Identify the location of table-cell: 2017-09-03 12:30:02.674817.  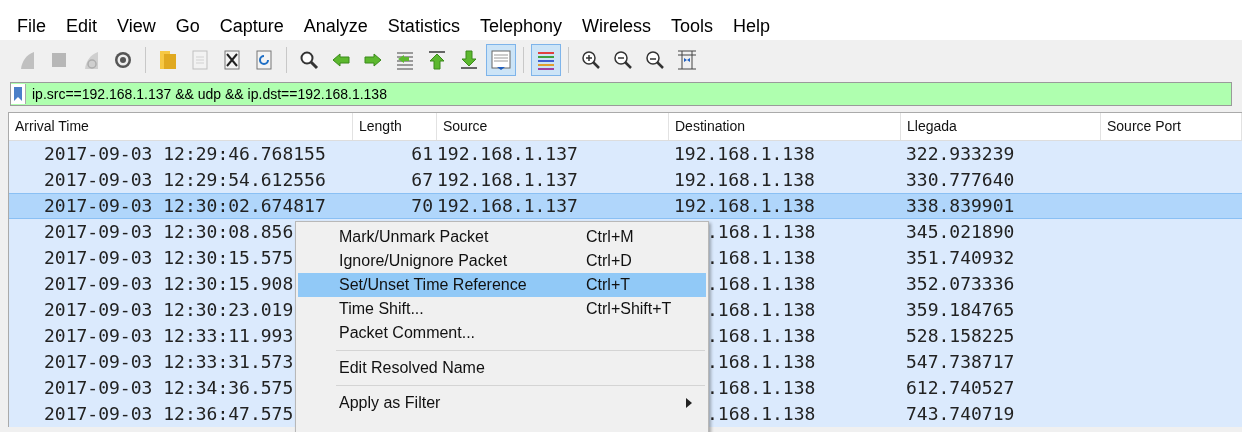
(185, 205).